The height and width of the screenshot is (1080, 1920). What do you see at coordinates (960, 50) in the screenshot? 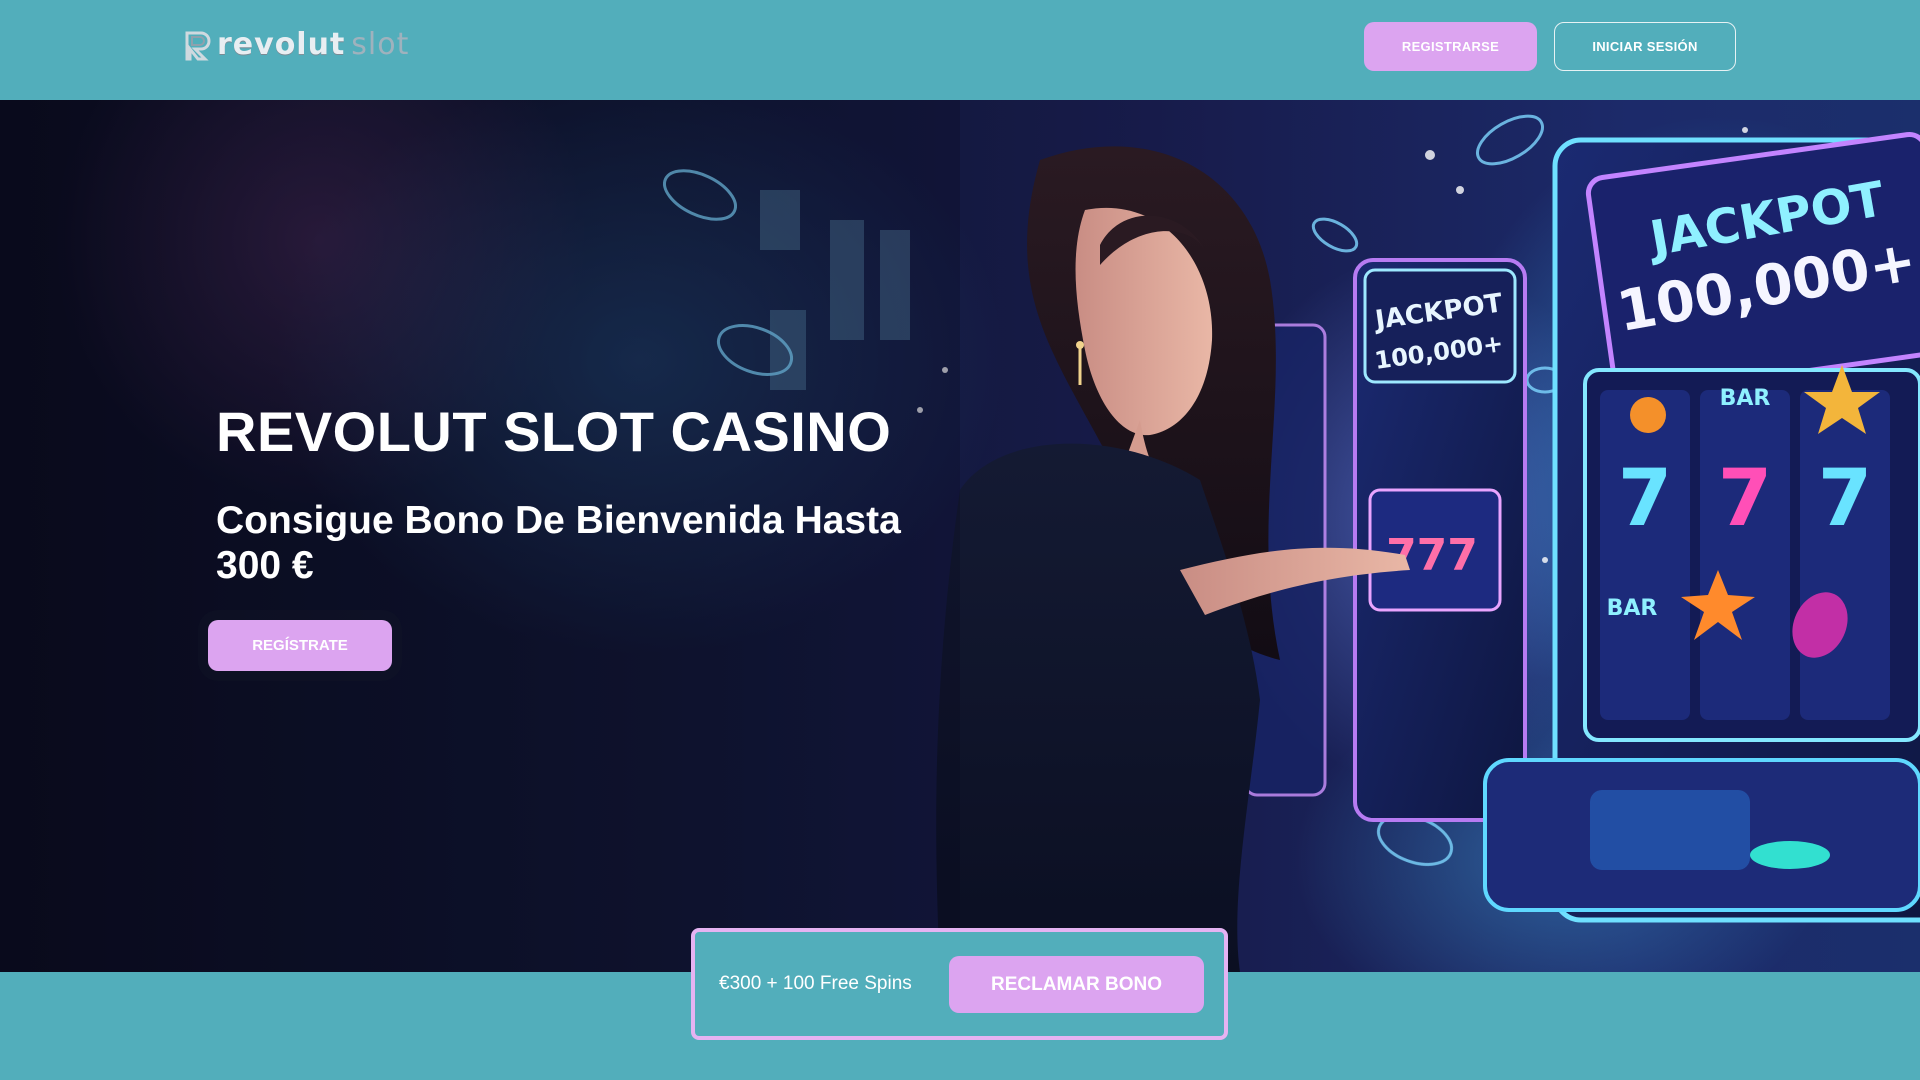
I see `site-header: revolut slot REGISTRARSE INICIAR SESIÓN` at bounding box center [960, 50].